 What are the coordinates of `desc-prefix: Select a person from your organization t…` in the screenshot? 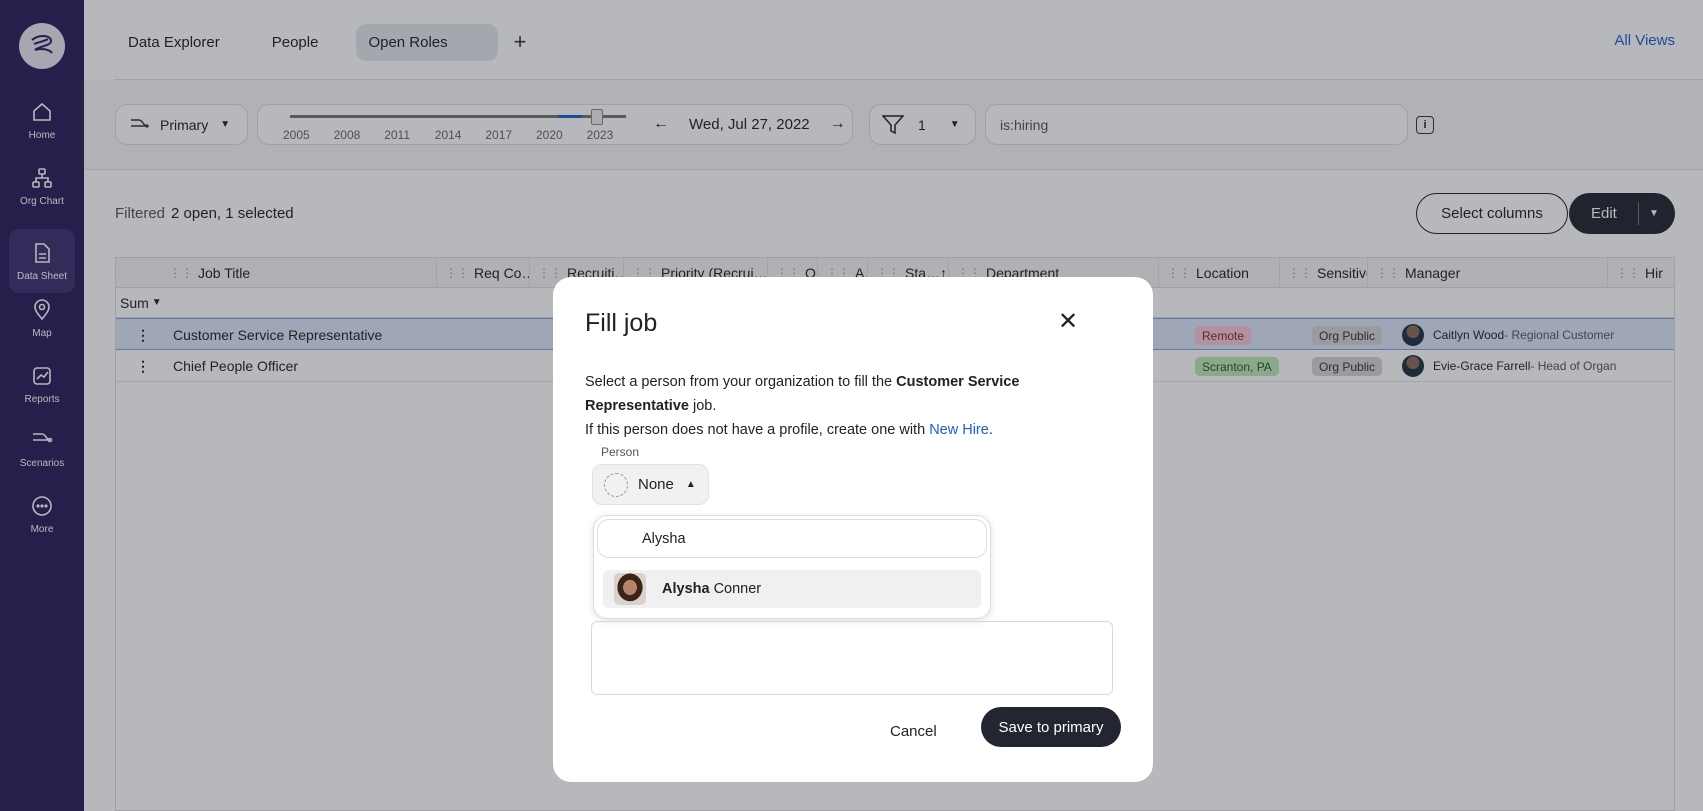 It's located at (741, 382).